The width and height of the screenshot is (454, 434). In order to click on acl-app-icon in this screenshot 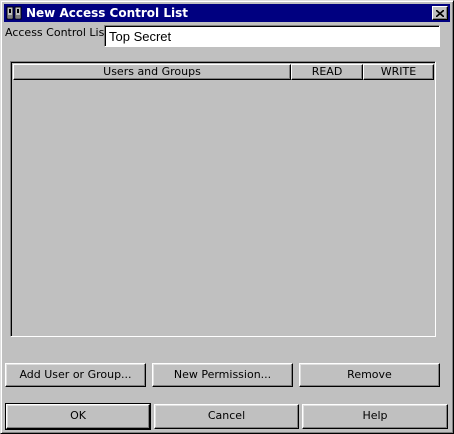, I will do `click(14, 13)`.